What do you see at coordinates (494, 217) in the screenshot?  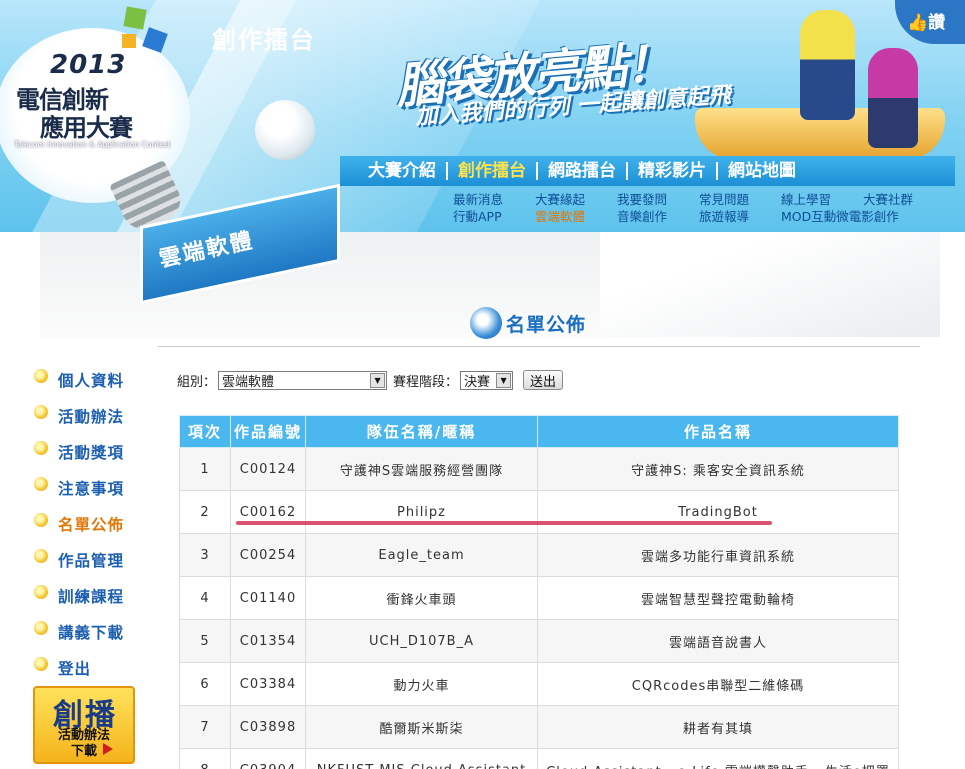 I see `sub-nav-mobile-app: 行動APP` at bounding box center [494, 217].